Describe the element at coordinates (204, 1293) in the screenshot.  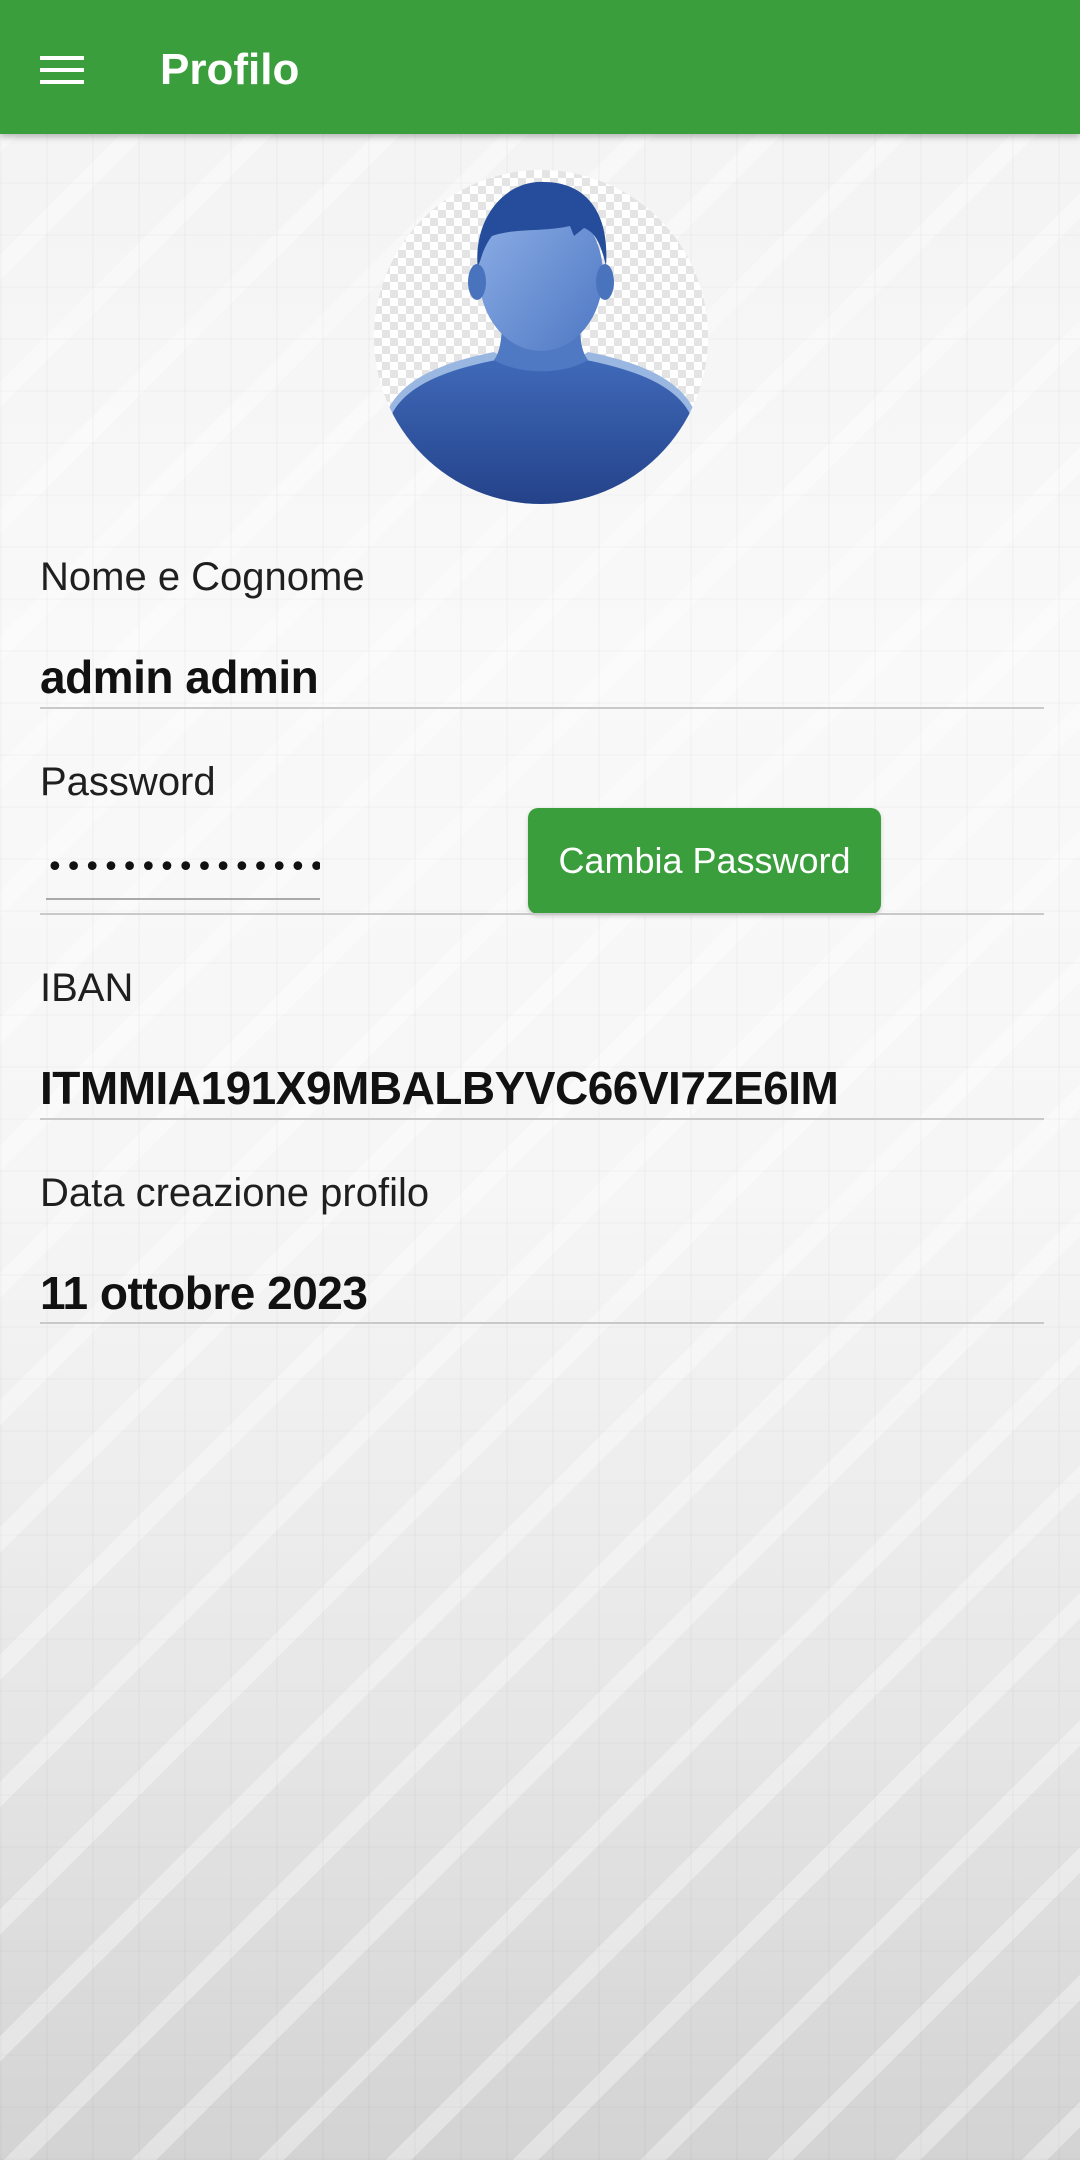
I see `created-date-value: 11 ottobre 2023` at that location.